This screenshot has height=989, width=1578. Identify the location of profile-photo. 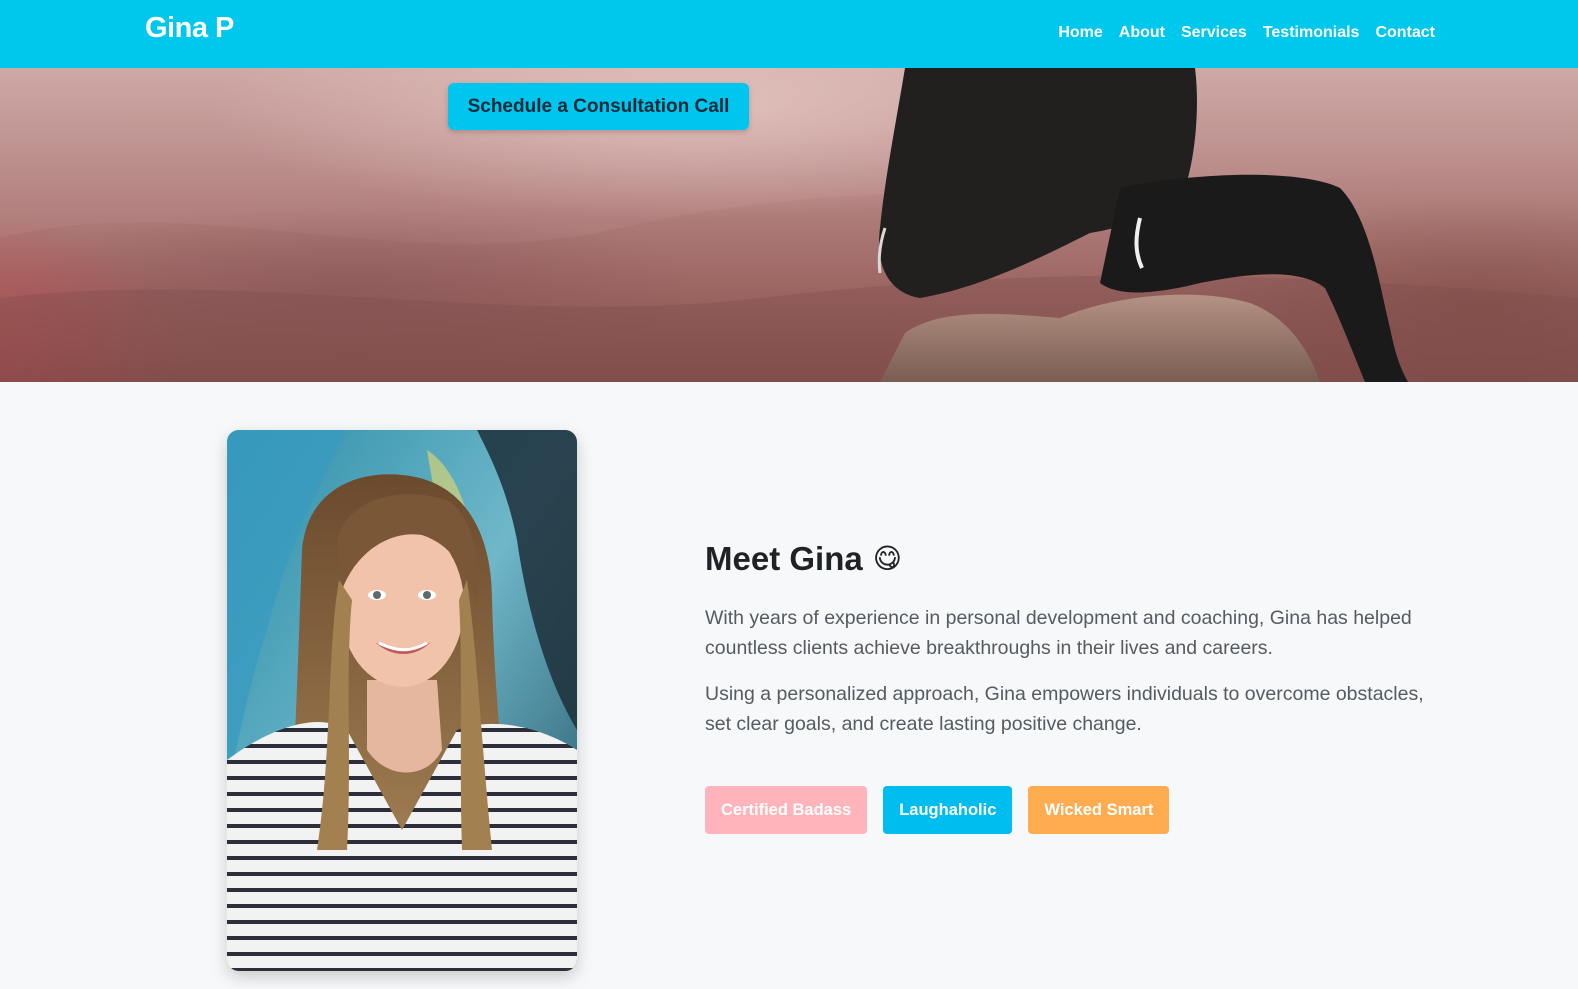
(402, 700).